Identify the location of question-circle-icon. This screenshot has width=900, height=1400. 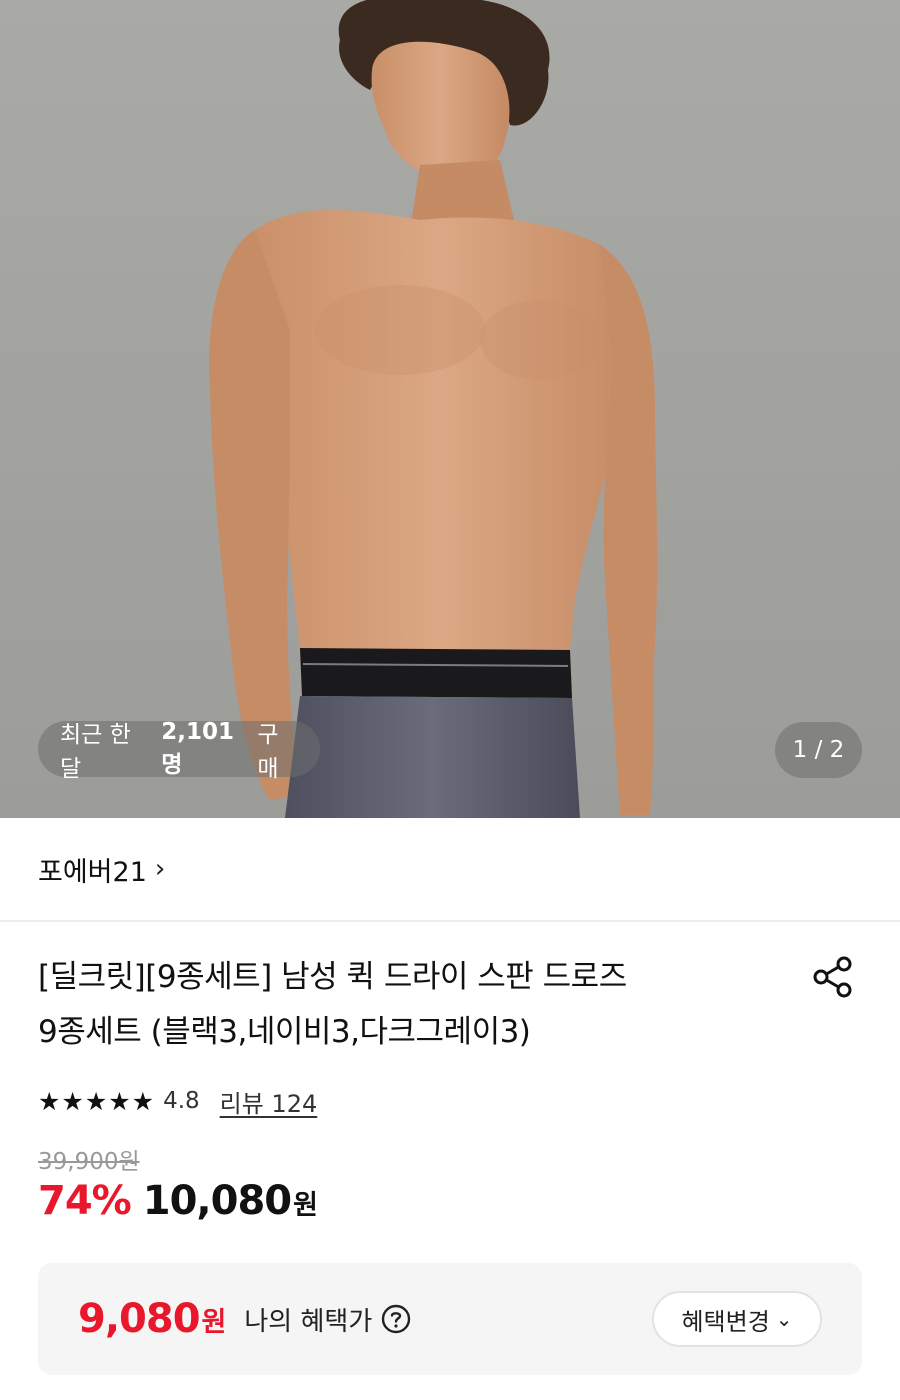
(396, 1319).